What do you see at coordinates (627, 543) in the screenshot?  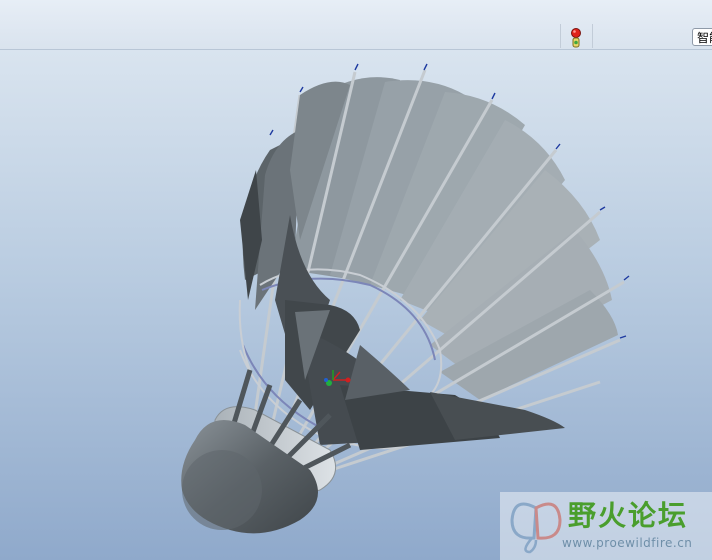 I see `watermark-url: www.proewildfire.cn` at bounding box center [627, 543].